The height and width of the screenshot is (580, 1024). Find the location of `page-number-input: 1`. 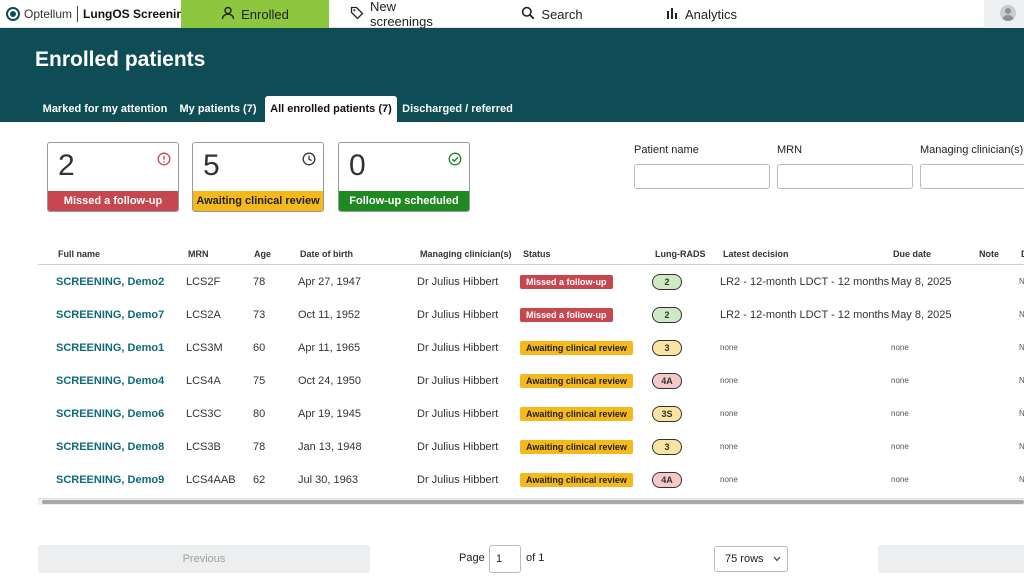

page-number-input: 1 is located at coordinates (505, 559).